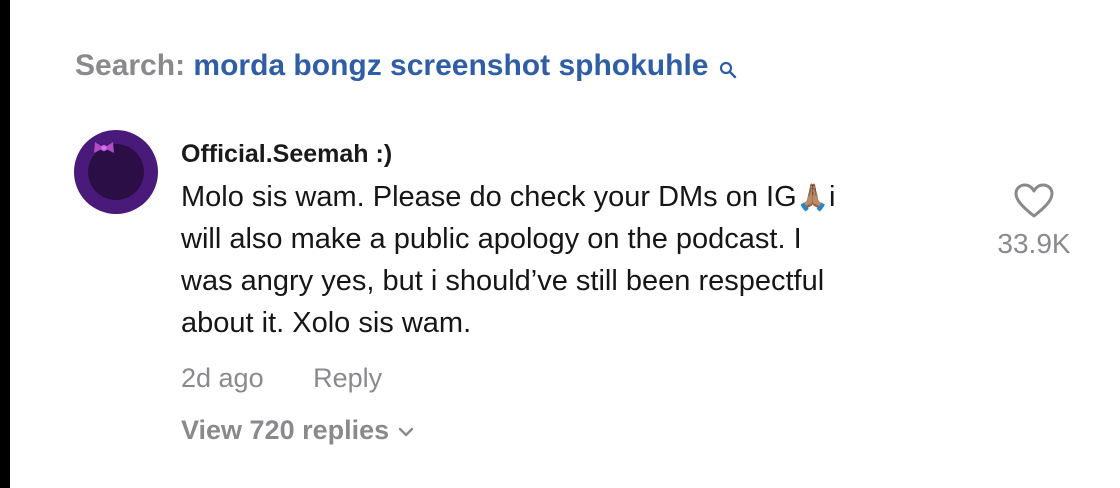 The width and height of the screenshot is (1120, 488). Describe the element at coordinates (104, 147) in the screenshot. I see `bow-icon` at that location.